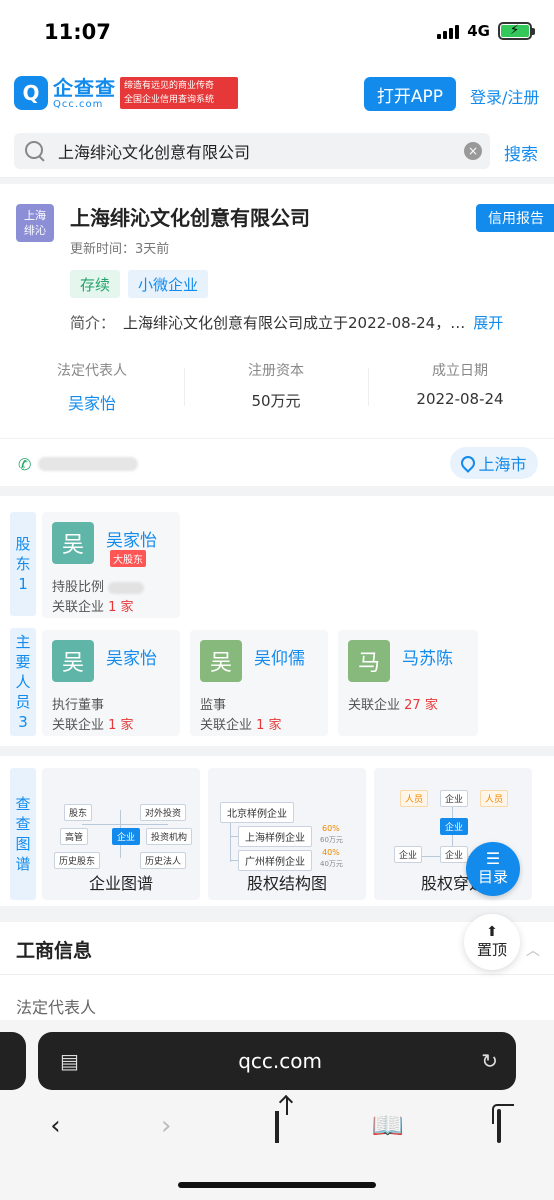 Image resolution: width=554 pixels, height=1200 pixels. What do you see at coordinates (473, 151) in the screenshot?
I see `clear-icon: ×` at bounding box center [473, 151].